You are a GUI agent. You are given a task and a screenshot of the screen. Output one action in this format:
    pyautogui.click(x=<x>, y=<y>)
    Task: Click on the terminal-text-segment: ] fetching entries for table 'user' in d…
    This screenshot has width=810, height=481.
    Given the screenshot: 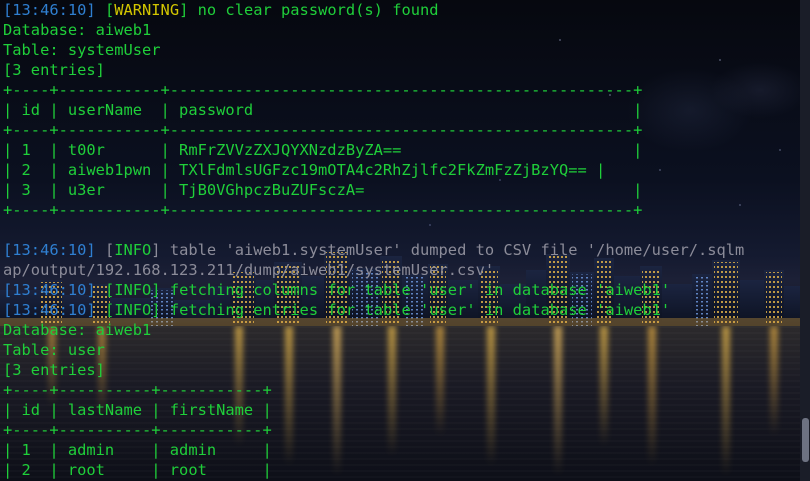 What is the action you would take?
    pyautogui.click(x=411, y=310)
    